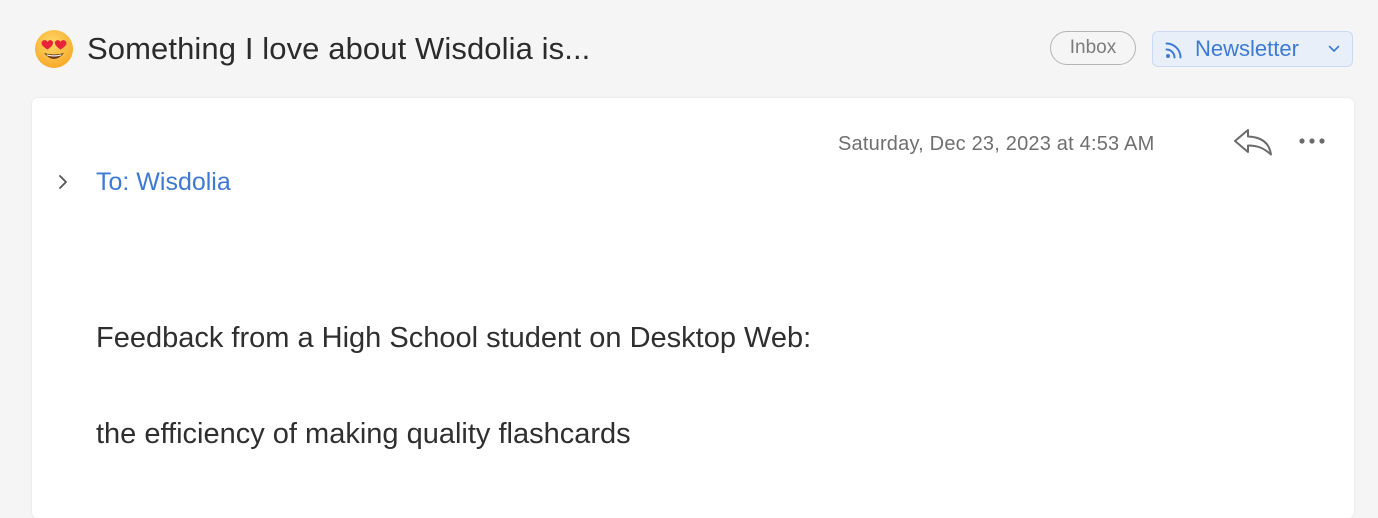  What do you see at coordinates (1247, 48) in the screenshot?
I see `newsletter-label: Newsletter` at bounding box center [1247, 48].